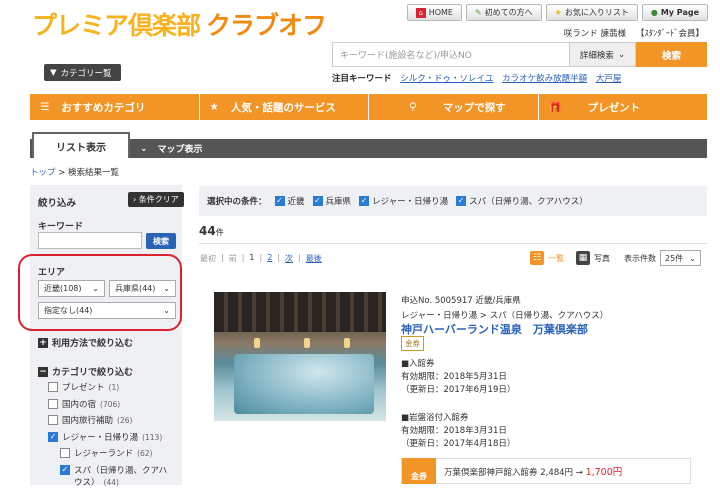 This screenshot has width=720, height=488. I want to click on category-checkbox: 国内旅行補助 (26), so click(90, 420).